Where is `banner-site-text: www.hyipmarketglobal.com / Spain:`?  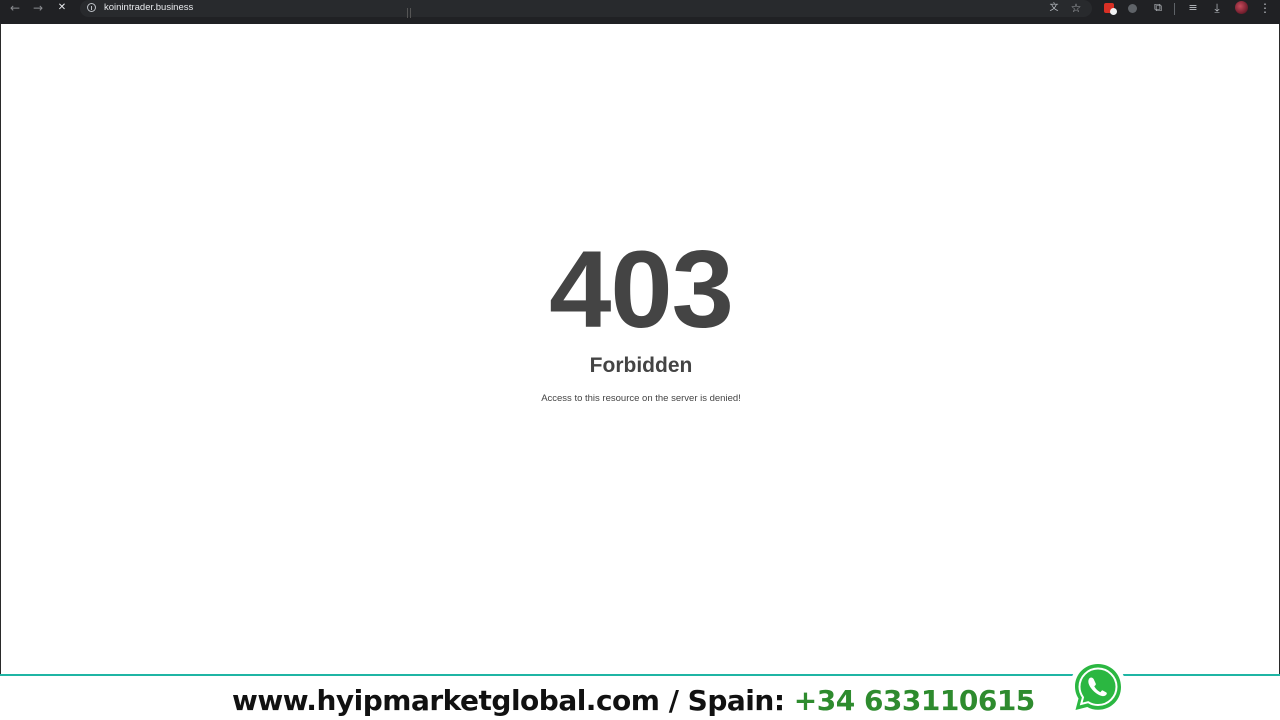
banner-site-text: www.hyipmarketglobal.com / Spain: is located at coordinates (513, 700).